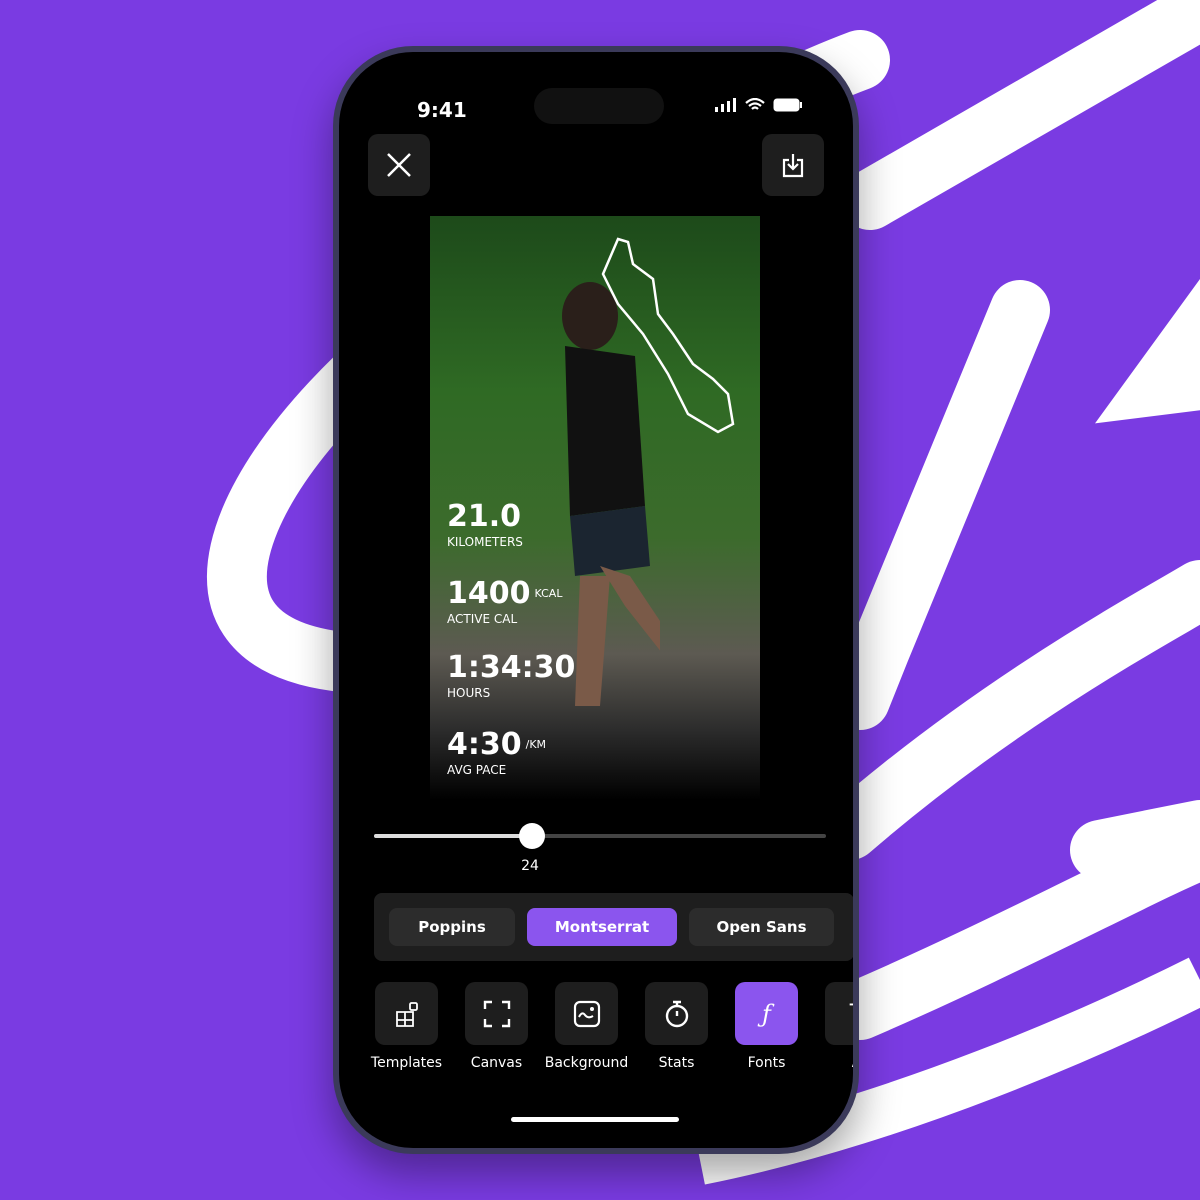 The image size is (1200, 1200). What do you see at coordinates (511, 667) in the screenshot?
I see `stat-value: 1:34:30` at bounding box center [511, 667].